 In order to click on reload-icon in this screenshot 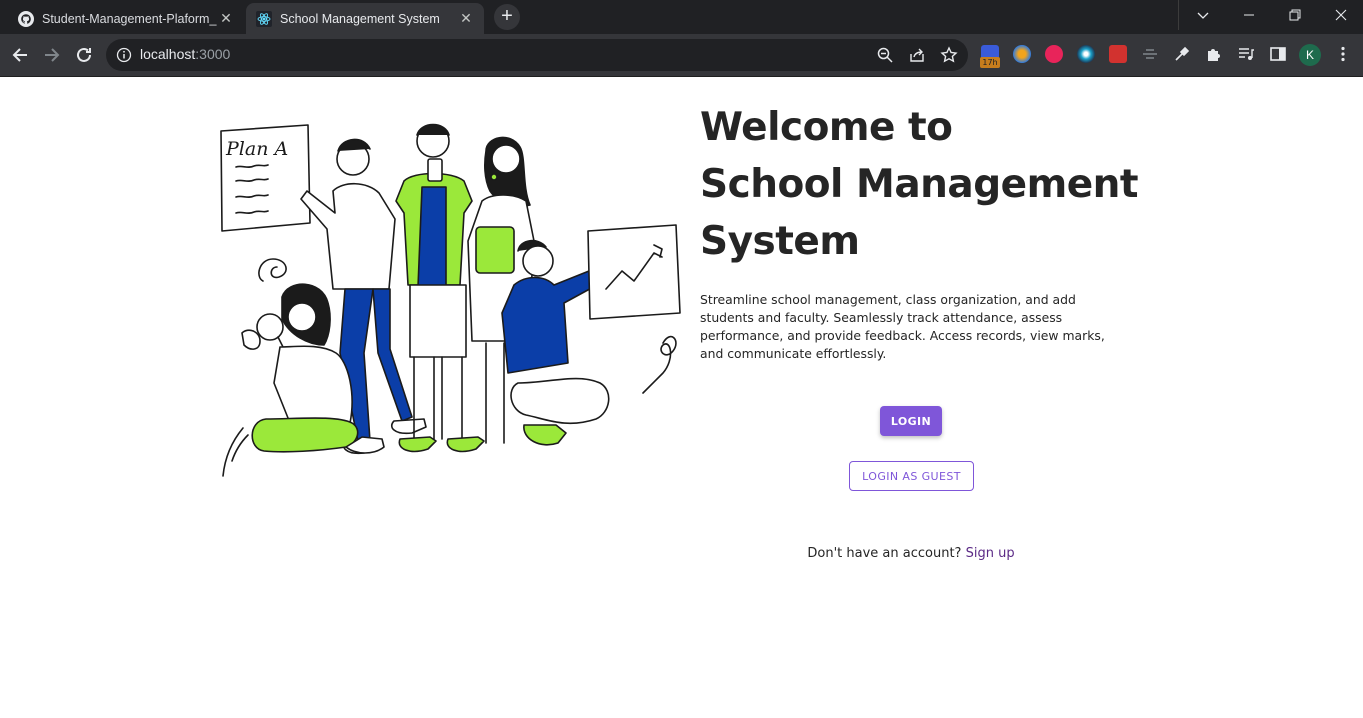, I will do `click(84, 54)`.